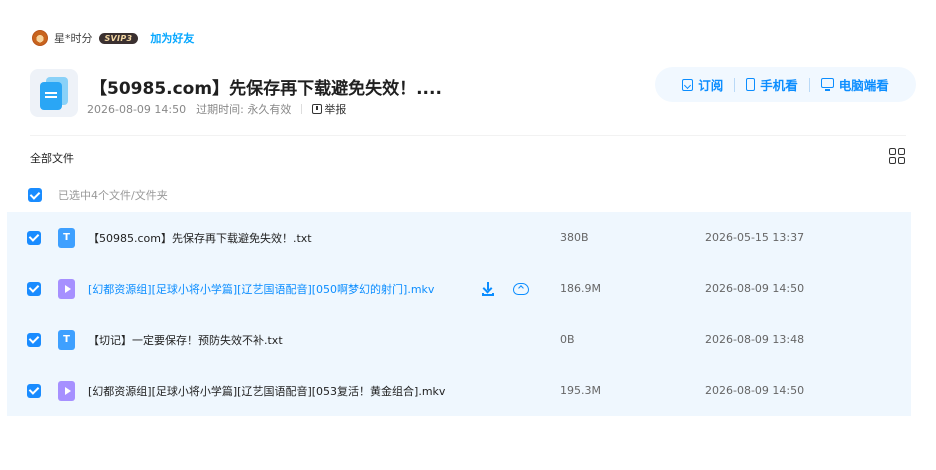 The image size is (936, 470). I want to click on view-actions: 订阅 手机看 电脑端看, so click(785, 84).